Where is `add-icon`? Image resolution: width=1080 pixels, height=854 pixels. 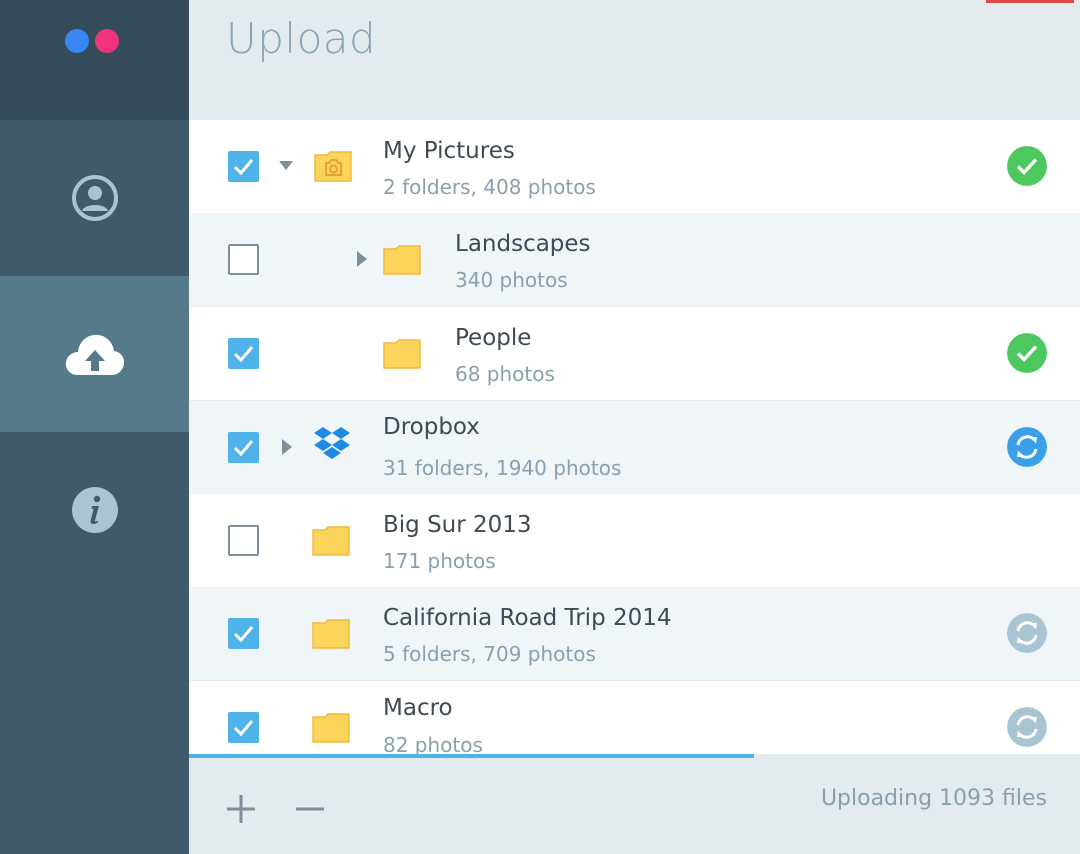
add-icon is located at coordinates (241, 809).